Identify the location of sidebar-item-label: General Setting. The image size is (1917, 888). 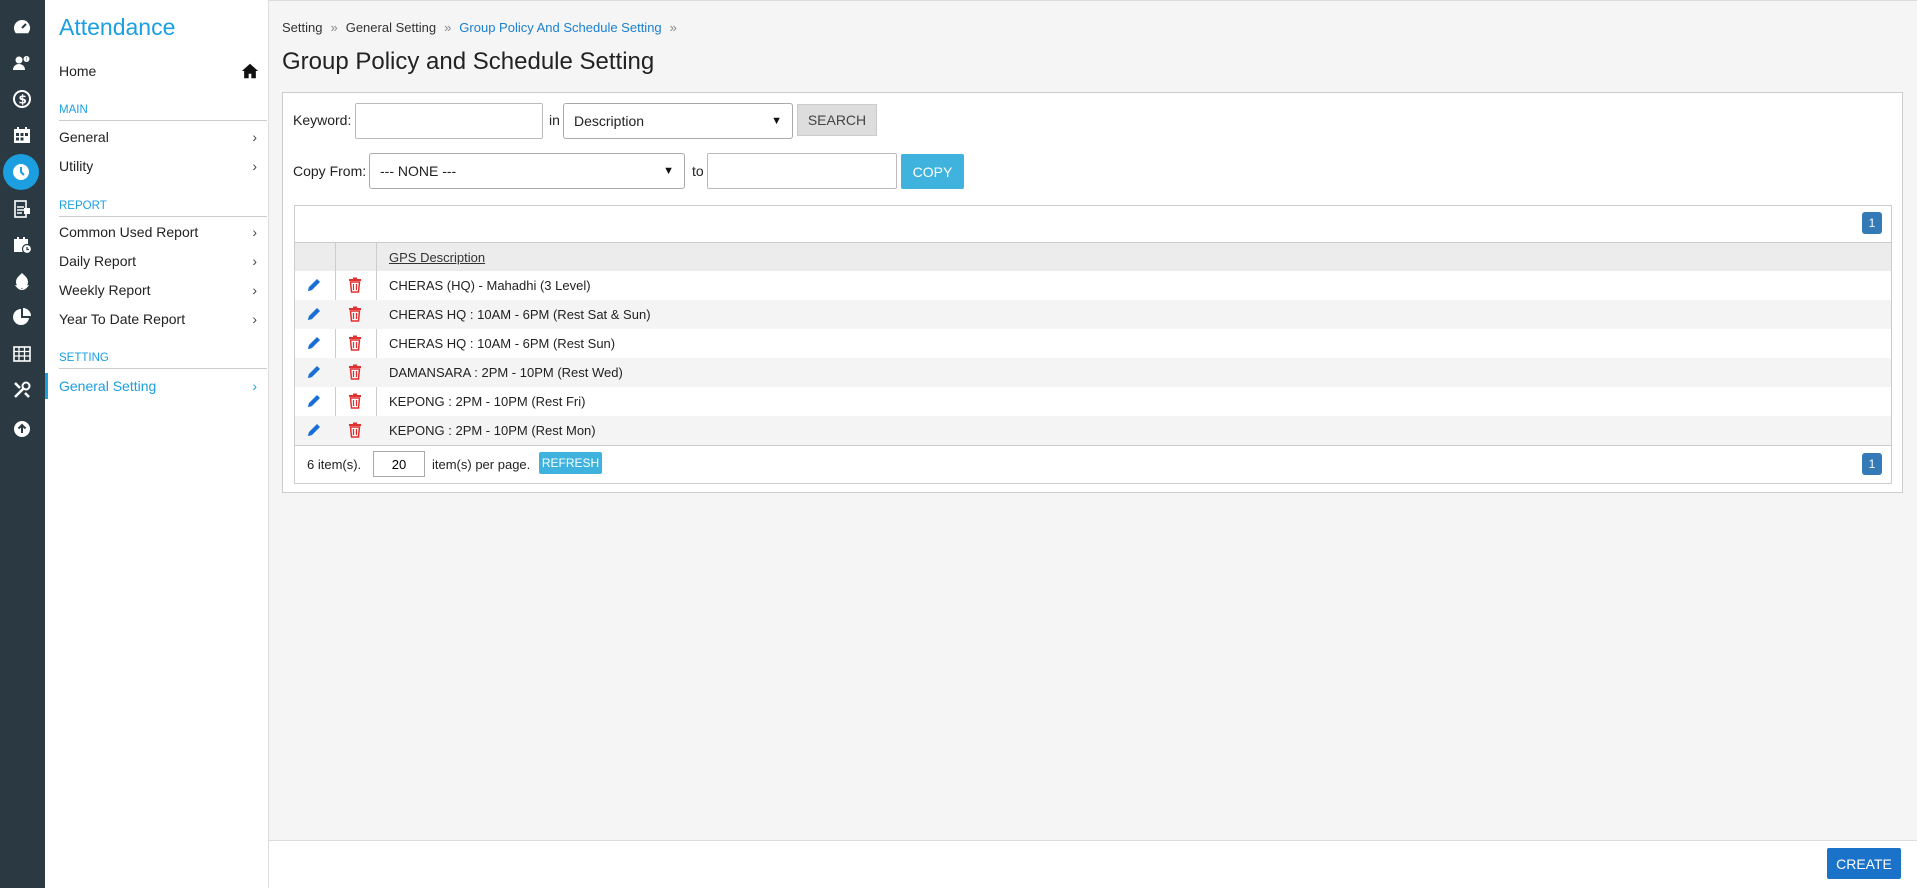
(108, 386).